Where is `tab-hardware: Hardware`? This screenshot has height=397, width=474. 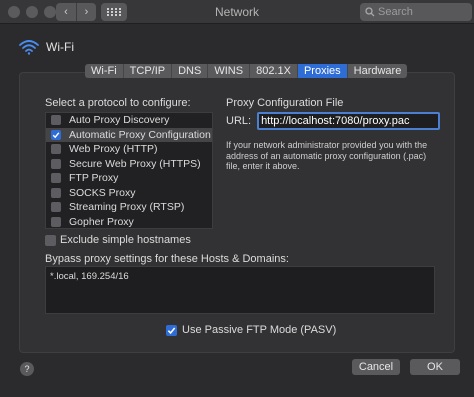
tab-hardware: Hardware is located at coordinates (378, 71).